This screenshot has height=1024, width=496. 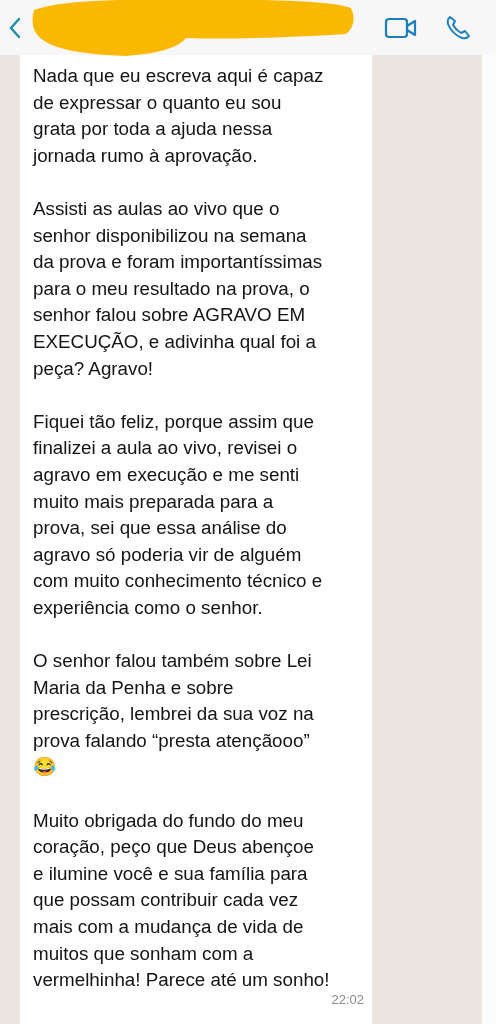 I want to click on back-chevron-icon, so click(x=15, y=27).